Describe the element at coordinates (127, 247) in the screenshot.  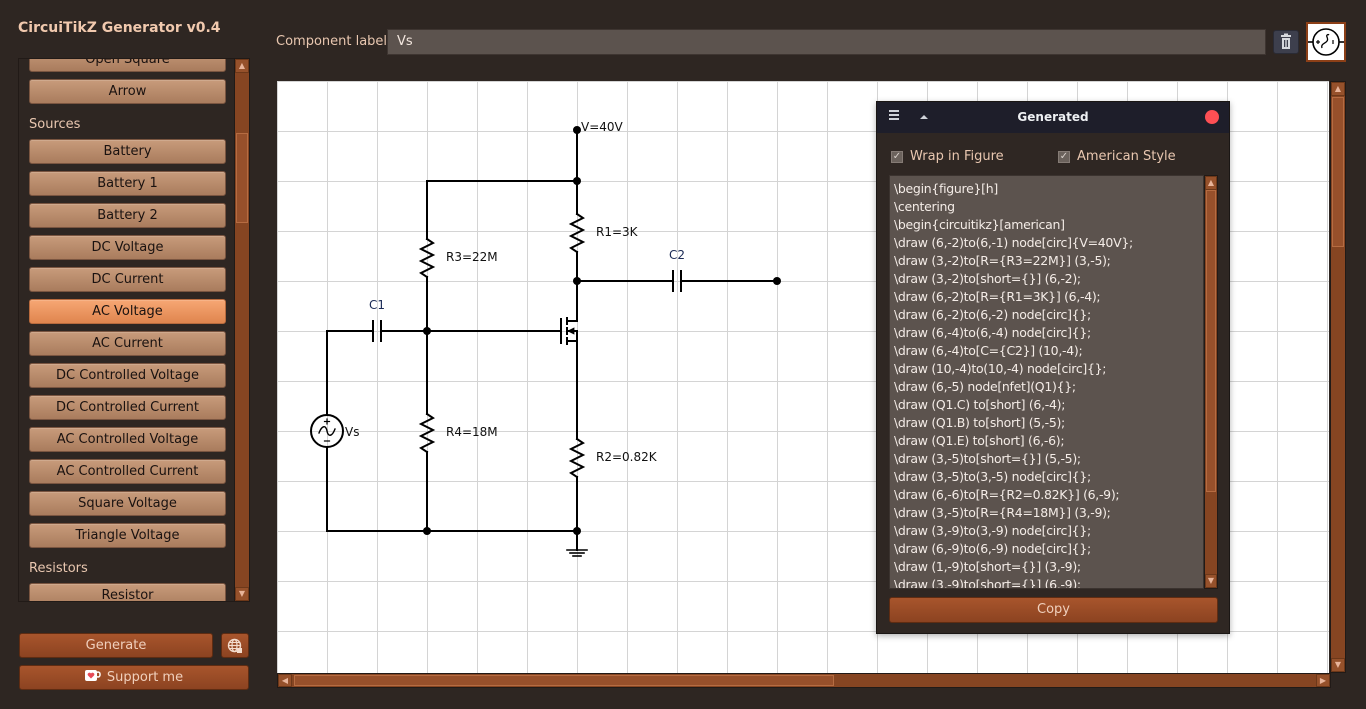
I see `palette-button: DC Voltage` at that location.